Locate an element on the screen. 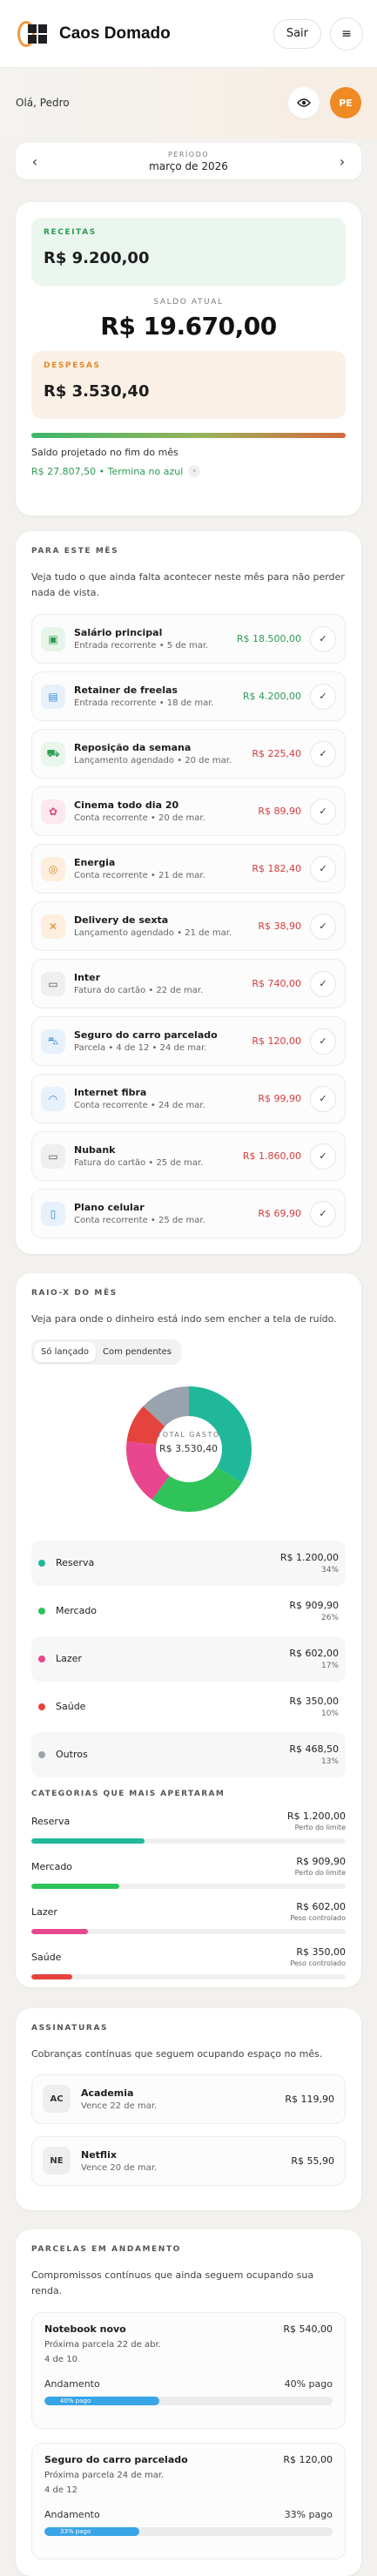  transaction-detail: Conta recorrente • 25 de mar. is located at coordinates (139, 1221).